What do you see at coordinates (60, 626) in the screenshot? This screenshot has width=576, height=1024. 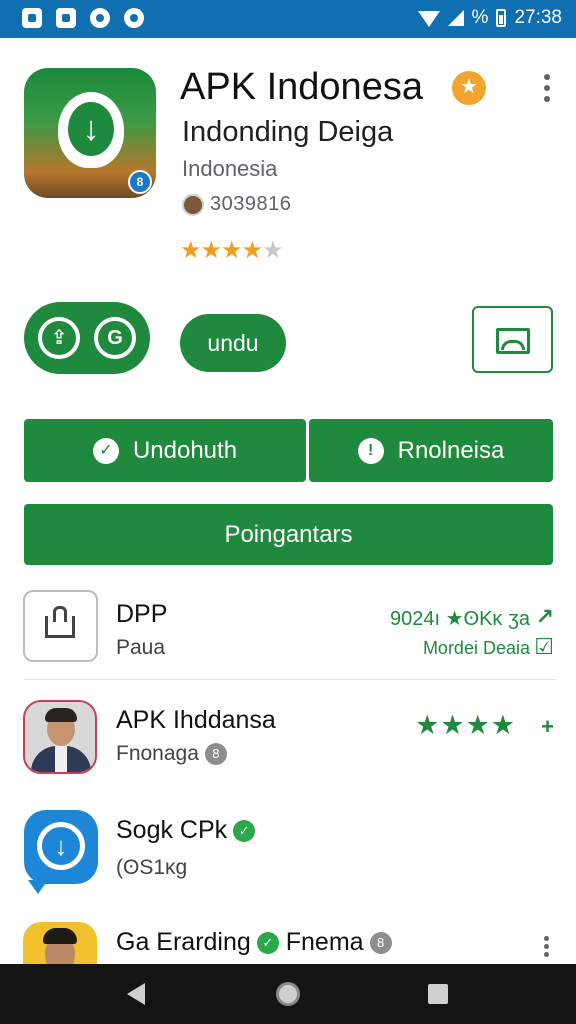 I see `share-box-icon` at bounding box center [60, 626].